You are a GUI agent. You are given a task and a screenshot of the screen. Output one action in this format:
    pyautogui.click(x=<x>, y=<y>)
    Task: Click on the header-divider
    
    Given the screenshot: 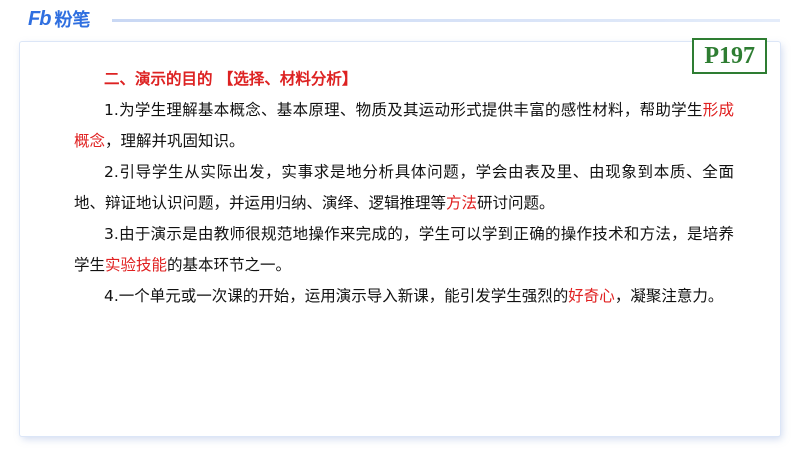 What is the action you would take?
    pyautogui.click(x=446, y=20)
    